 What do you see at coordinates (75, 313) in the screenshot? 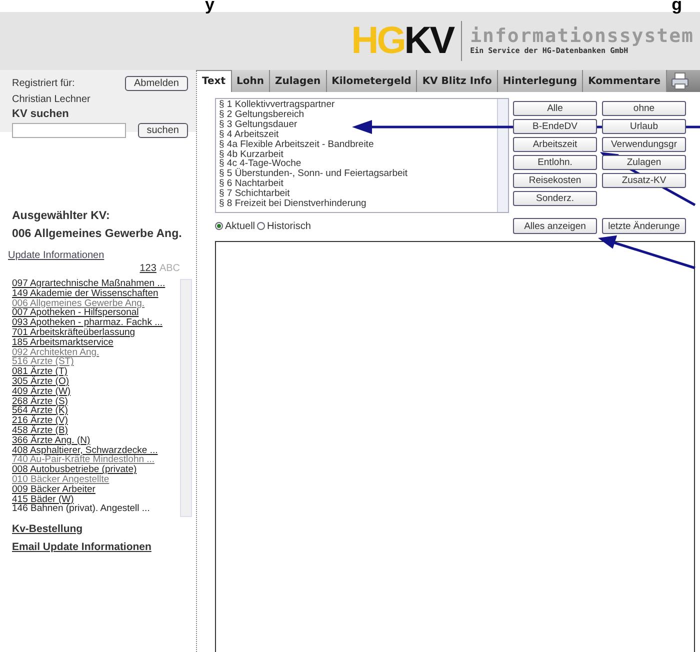
I see `kv-list-item: 007 Apotheken - Hilfspersonal` at bounding box center [75, 313].